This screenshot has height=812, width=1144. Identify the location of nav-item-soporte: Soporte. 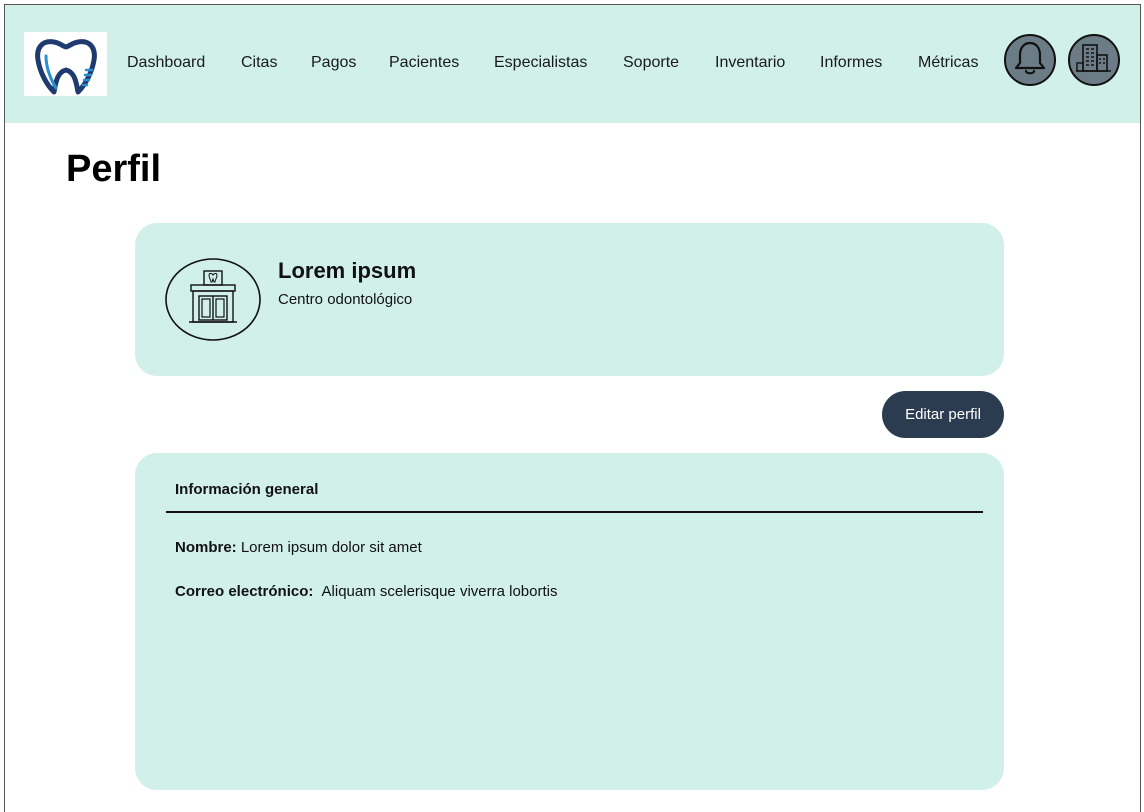
(651, 63).